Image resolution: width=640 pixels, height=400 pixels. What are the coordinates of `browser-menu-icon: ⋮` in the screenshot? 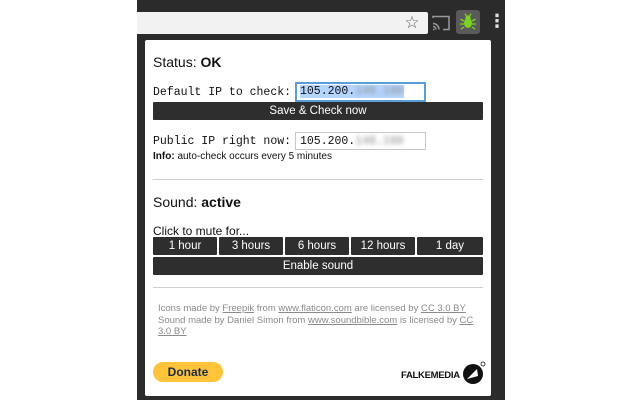 It's located at (497, 23).